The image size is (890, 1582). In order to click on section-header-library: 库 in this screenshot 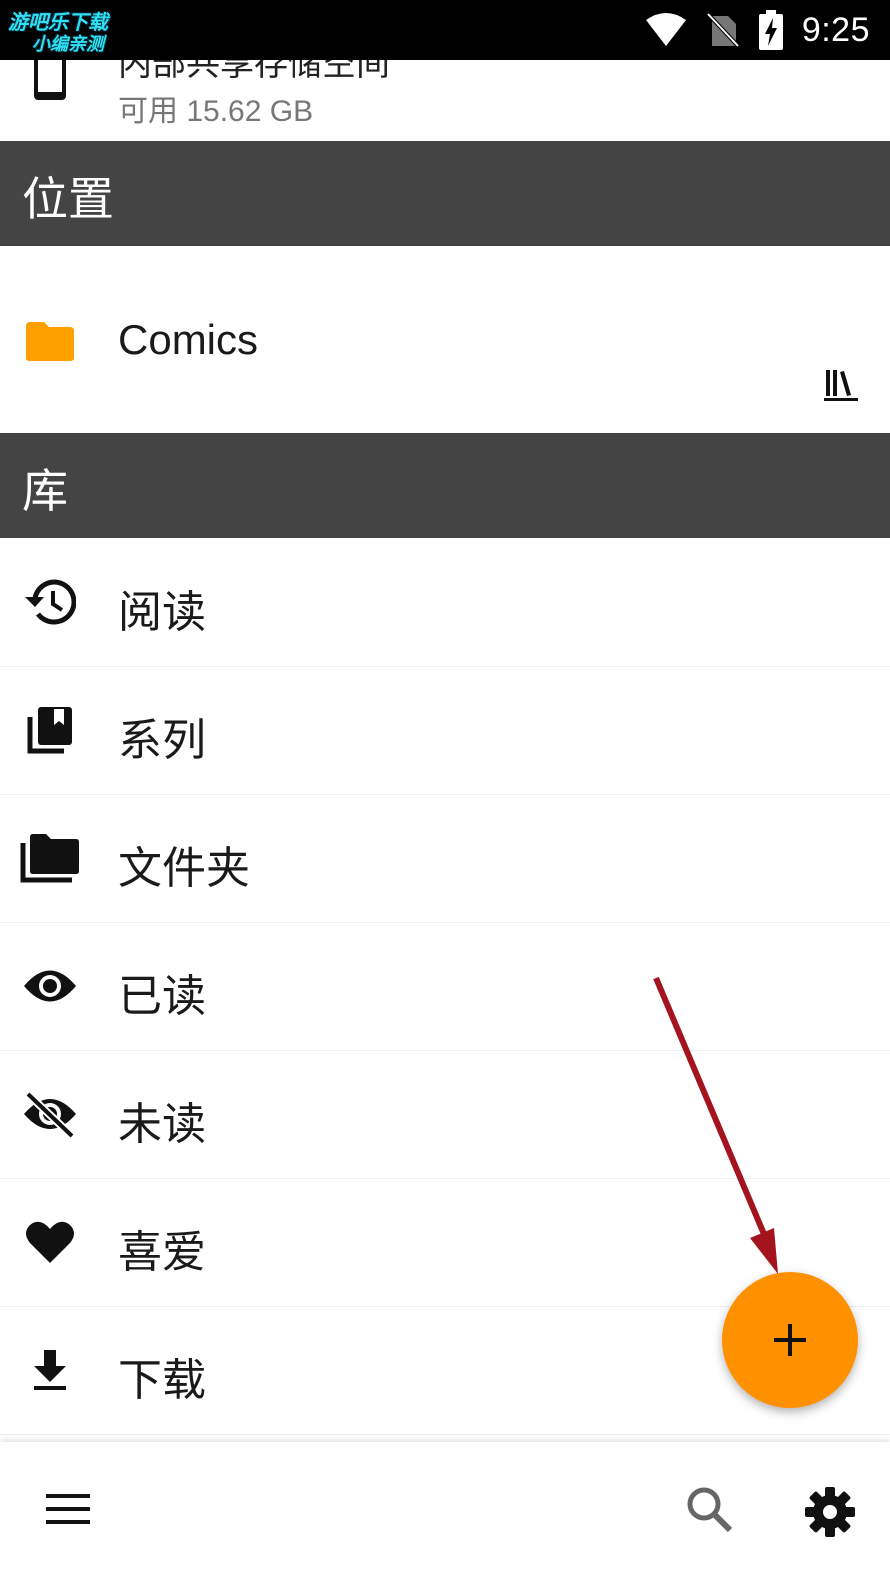, I will do `click(445, 485)`.